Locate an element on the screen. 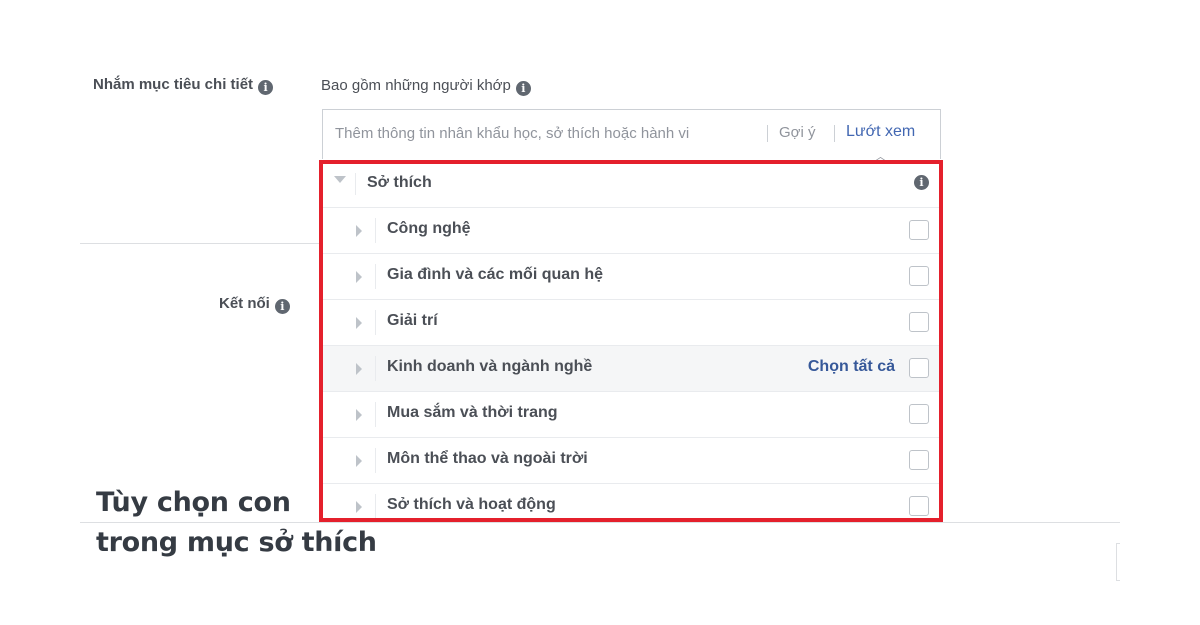  category-row: Công nghệ is located at coordinates (631, 231).